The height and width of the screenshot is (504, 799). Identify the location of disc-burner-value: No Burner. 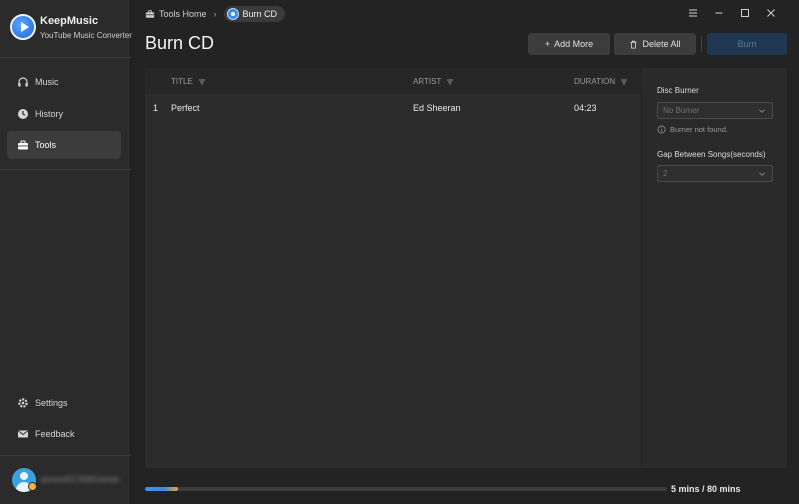
(681, 110).